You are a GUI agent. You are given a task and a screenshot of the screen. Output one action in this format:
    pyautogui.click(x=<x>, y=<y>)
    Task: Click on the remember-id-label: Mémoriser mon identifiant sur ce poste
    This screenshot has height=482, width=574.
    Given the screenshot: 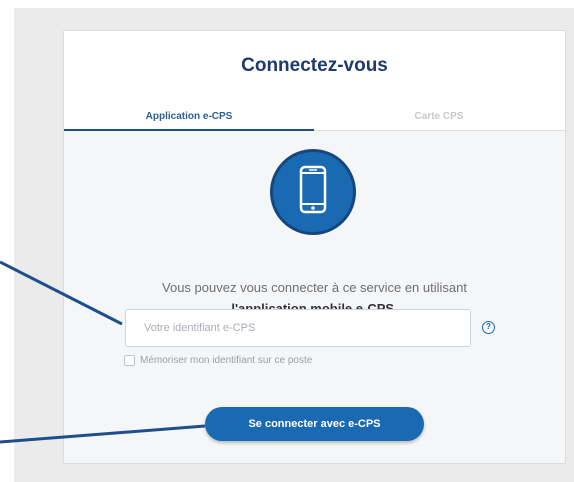 What is the action you would take?
    pyautogui.click(x=226, y=360)
    